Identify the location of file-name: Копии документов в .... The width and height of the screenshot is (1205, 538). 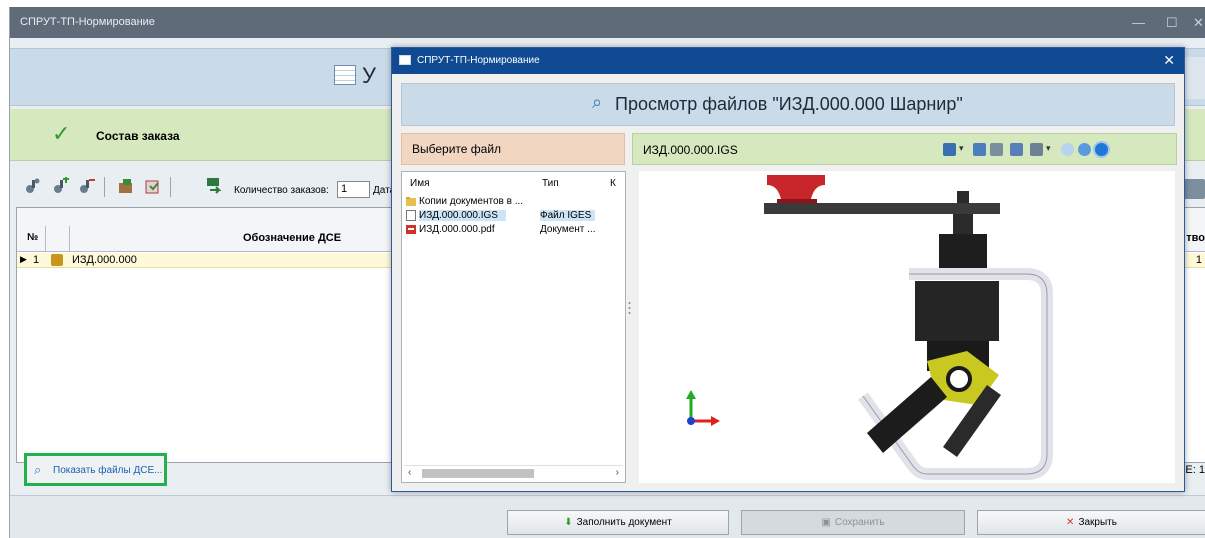
(471, 201).